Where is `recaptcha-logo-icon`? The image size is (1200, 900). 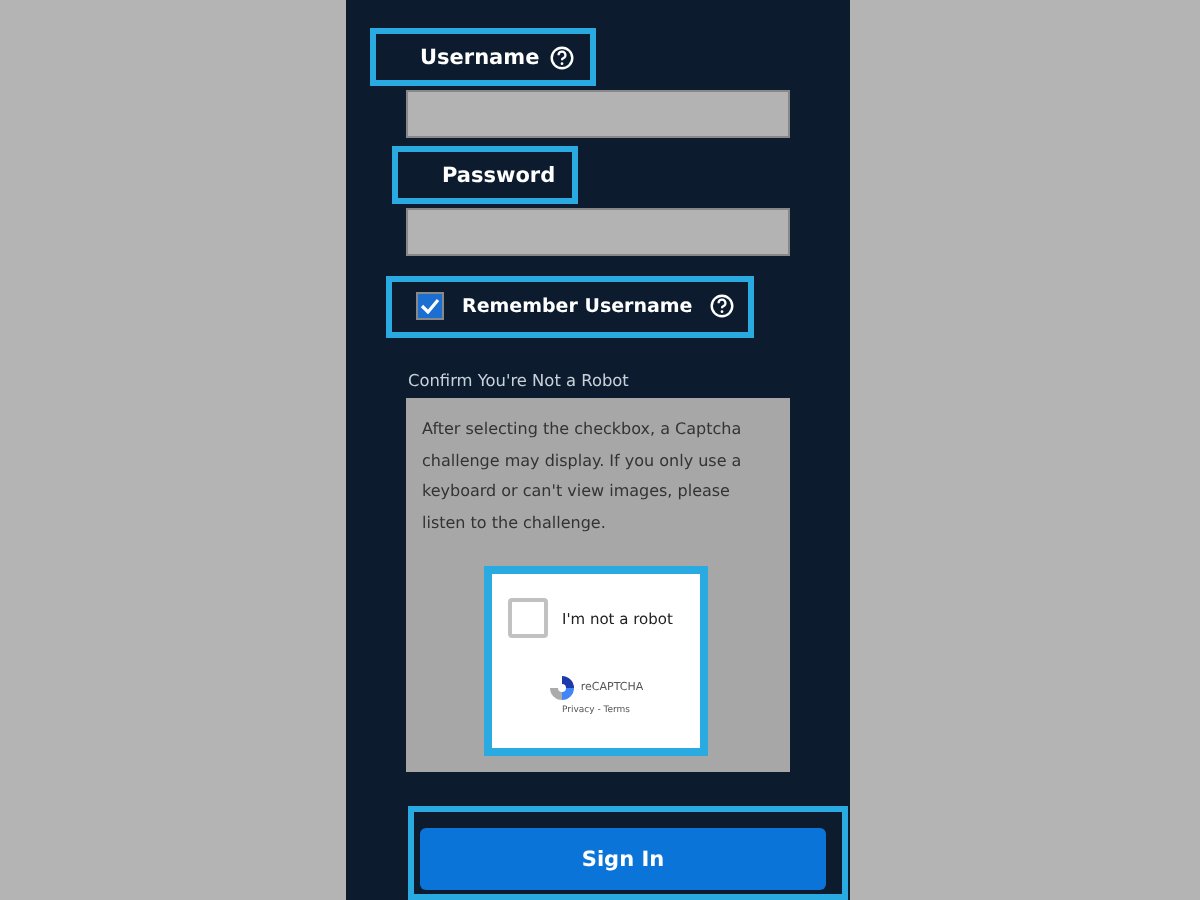 recaptcha-logo-icon is located at coordinates (562, 688).